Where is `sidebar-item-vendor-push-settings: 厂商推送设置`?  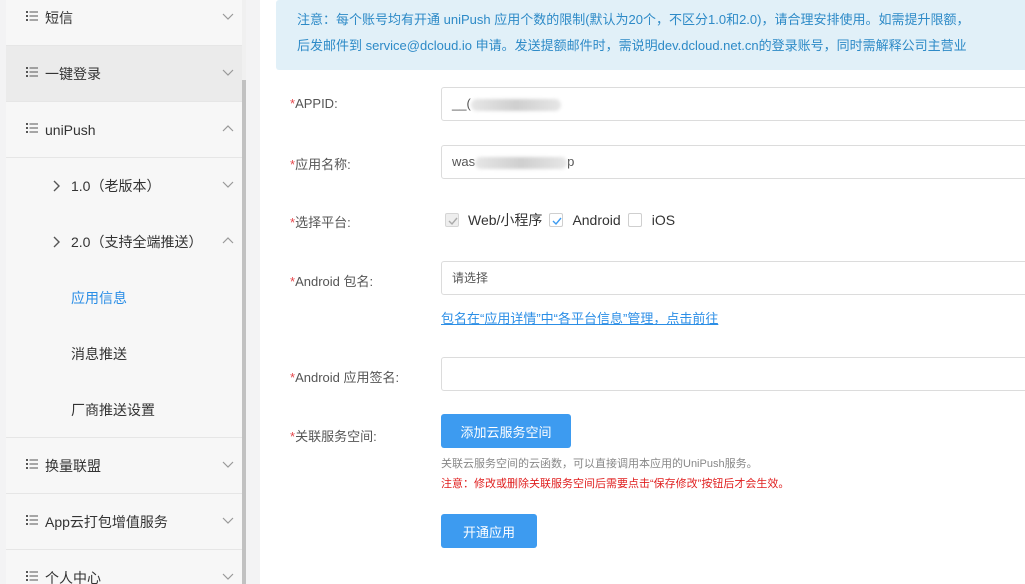
sidebar-item-vendor-push-settings: 厂商推送设置 is located at coordinates (124, 410).